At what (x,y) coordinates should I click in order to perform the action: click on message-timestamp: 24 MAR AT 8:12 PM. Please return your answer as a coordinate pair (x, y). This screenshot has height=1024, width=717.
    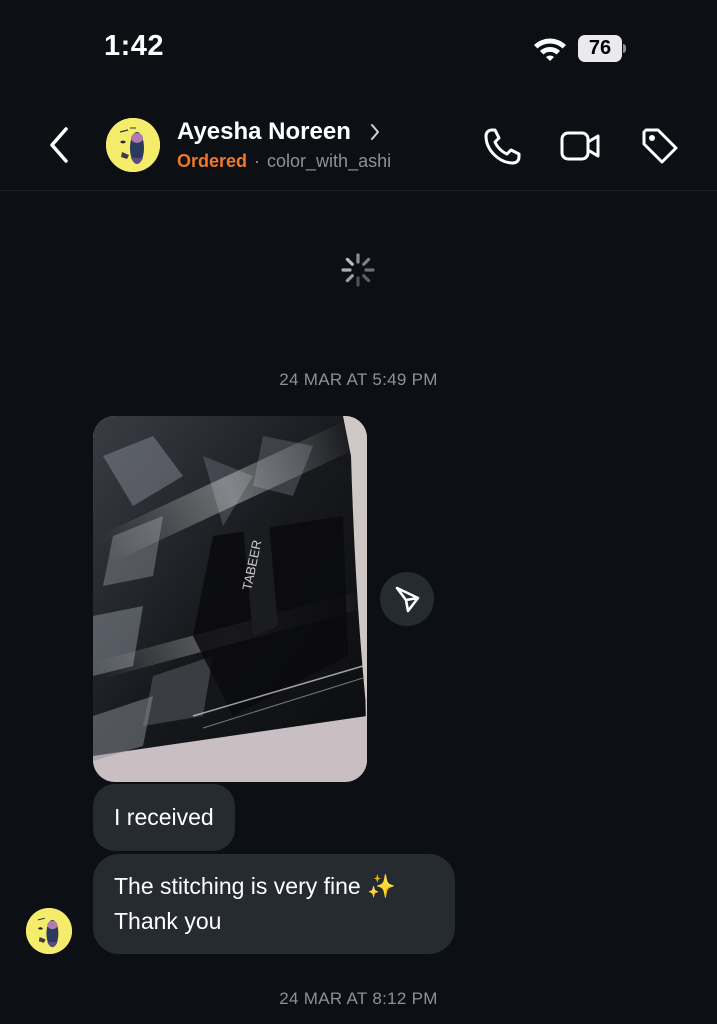
    Looking at the image, I should click on (358, 998).